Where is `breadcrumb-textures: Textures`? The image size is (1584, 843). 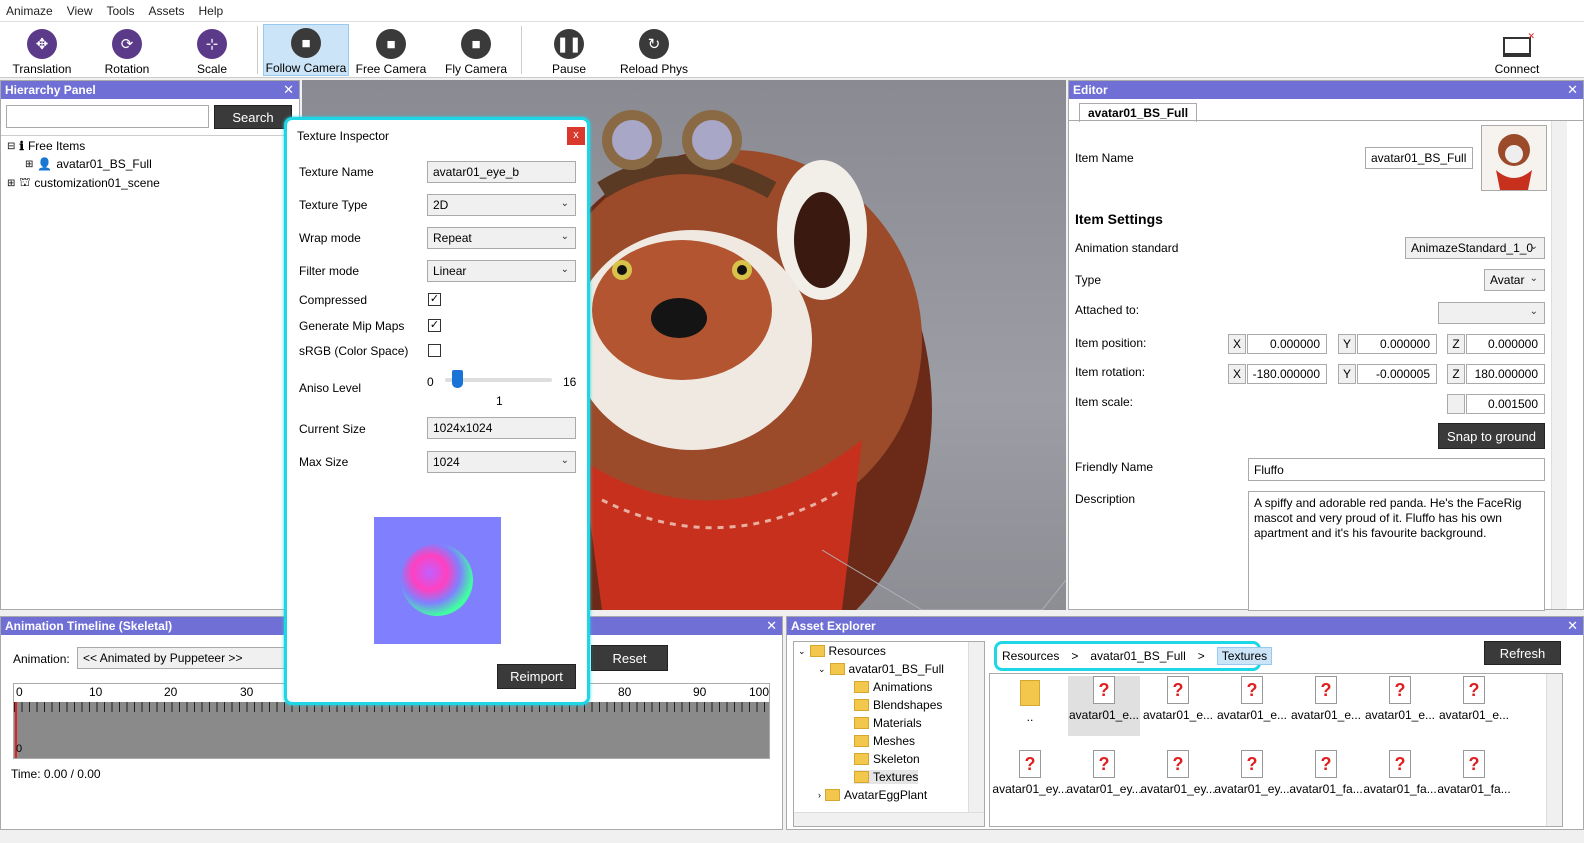
breadcrumb-textures: Textures is located at coordinates (1244, 656).